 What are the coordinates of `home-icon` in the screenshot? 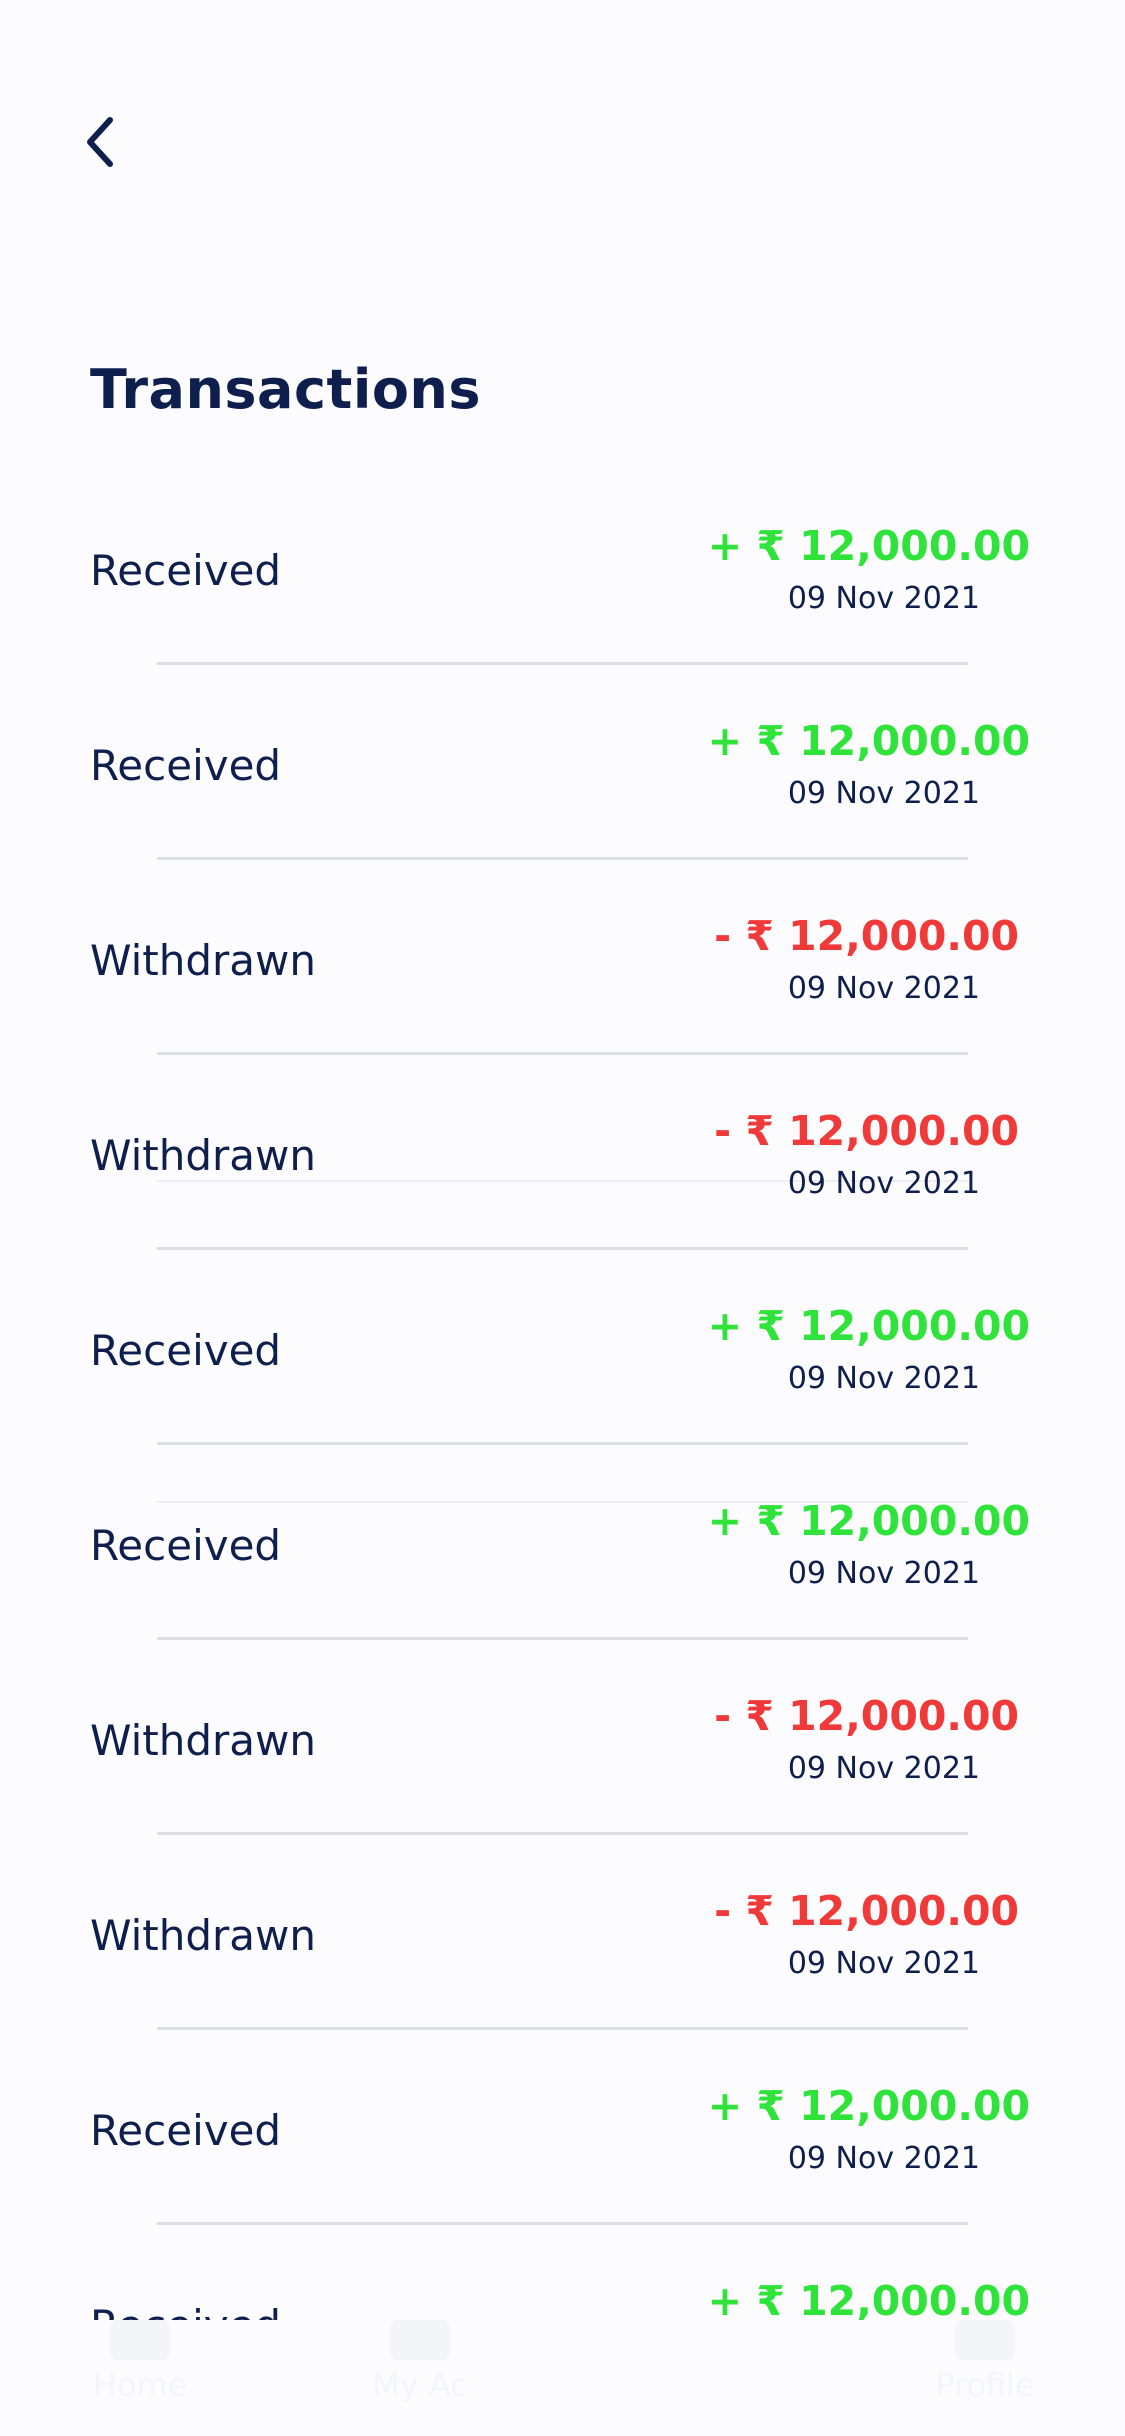 It's located at (140, 2340).